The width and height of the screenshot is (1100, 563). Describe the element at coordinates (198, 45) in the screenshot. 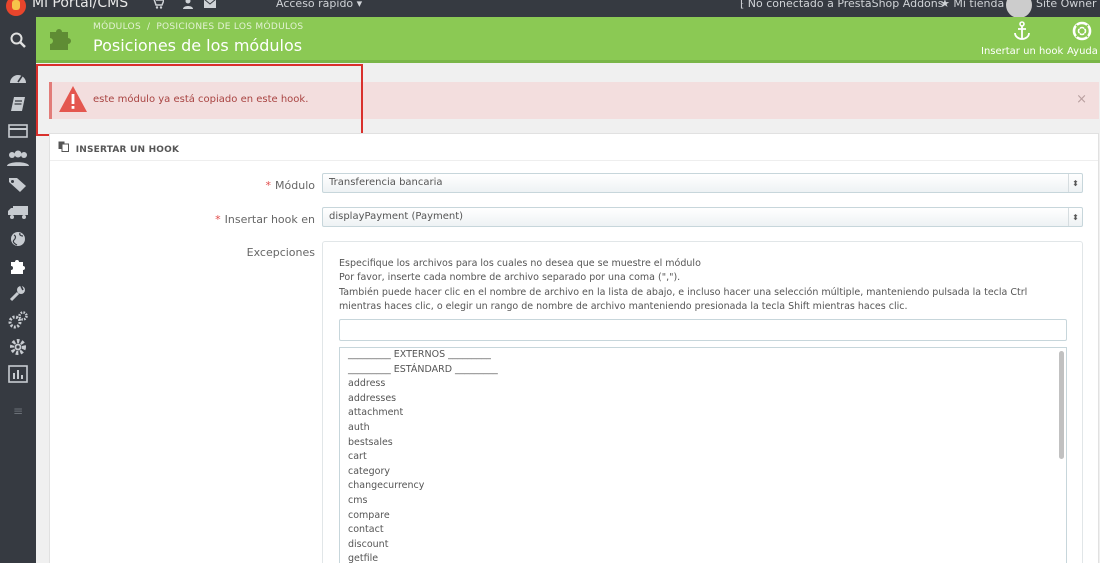

I see `page-title: Posiciones de los módulos` at that location.